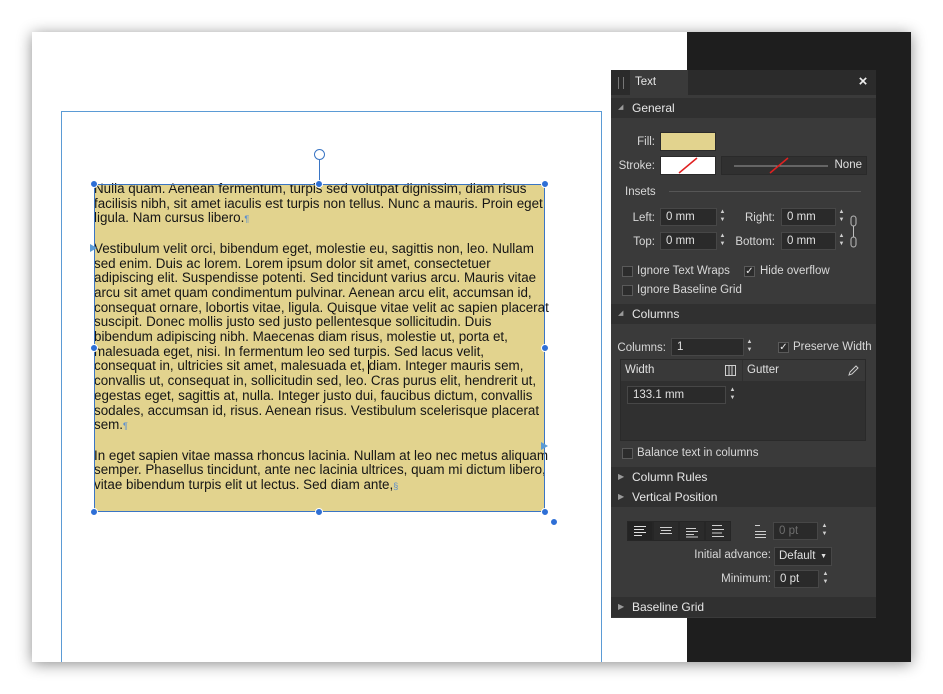  What do you see at coordinates (627, 271) in the screenshot?
I see `ignore-text-wraps-checkbox` at bounding box center [627, 271].